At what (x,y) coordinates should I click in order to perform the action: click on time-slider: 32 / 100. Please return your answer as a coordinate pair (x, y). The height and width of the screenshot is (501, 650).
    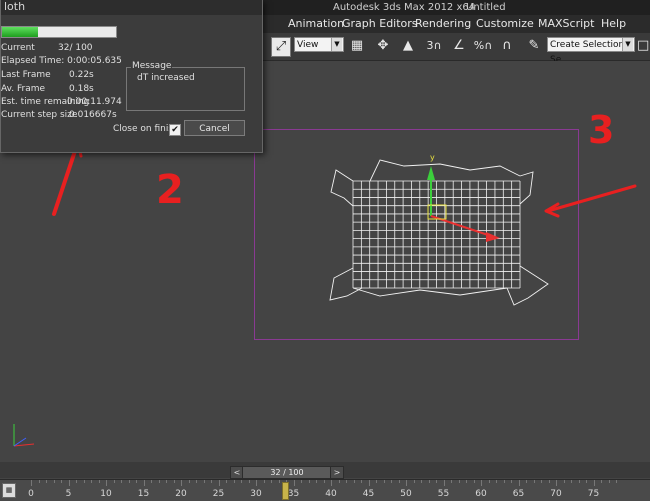
    Looking at the image, I should click on (287, 472).